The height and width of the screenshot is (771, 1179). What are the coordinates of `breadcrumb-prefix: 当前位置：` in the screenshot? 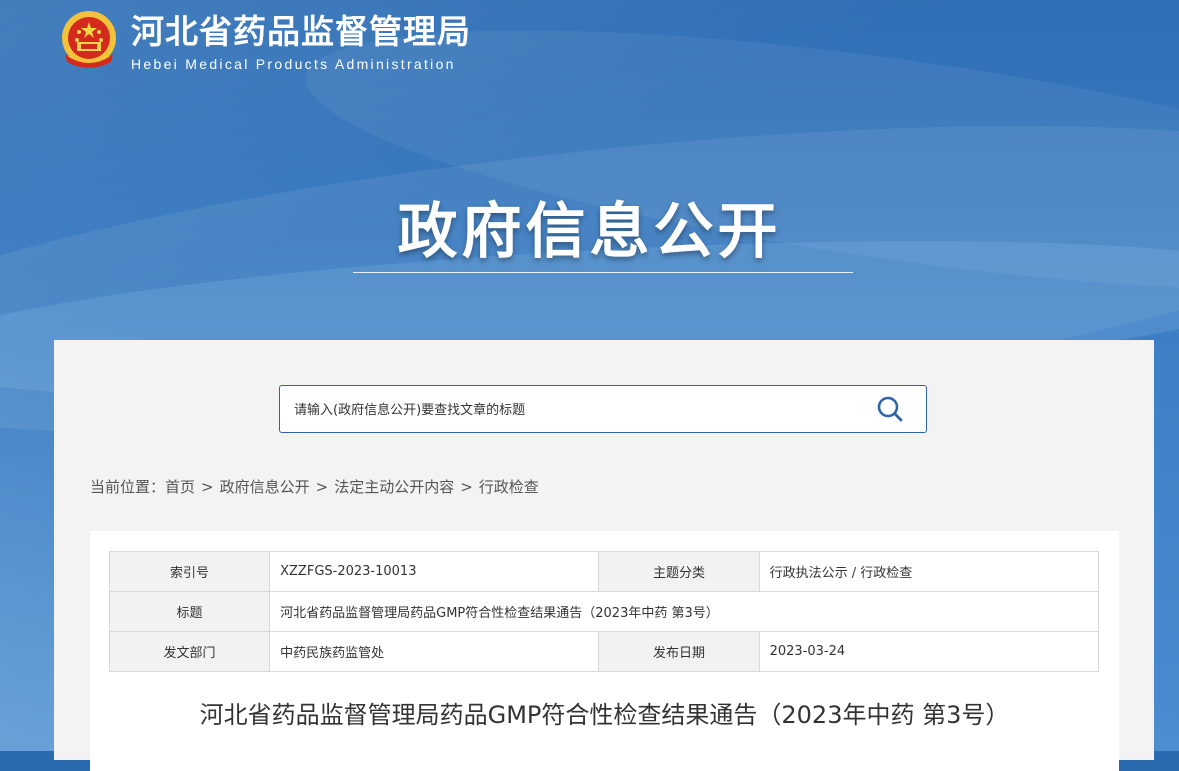 It's located at (128, 487).